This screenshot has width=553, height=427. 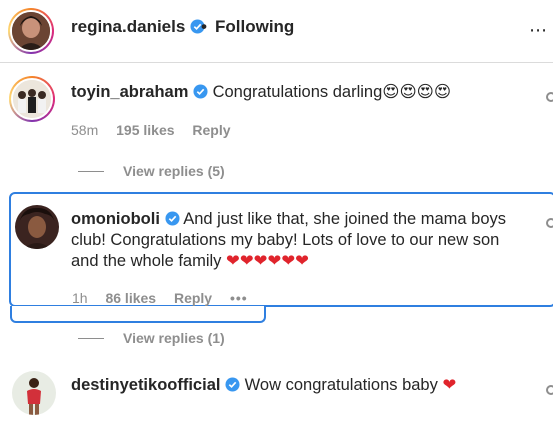 I want to click on comment-body: Wow congratulations baby, so click(x=341, y=385).